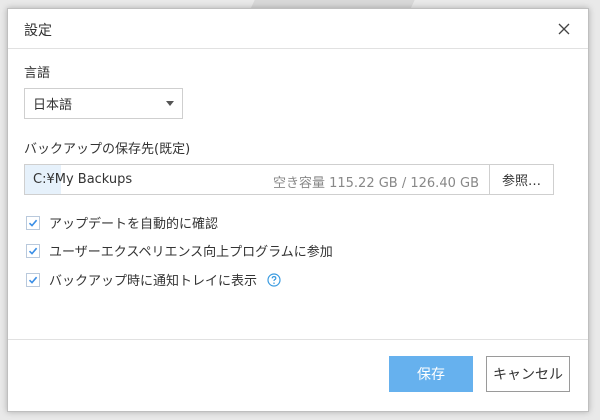 This screenshot has height=420, width=600. I want to click on tray-notify-checkbox, so click(33, 279).